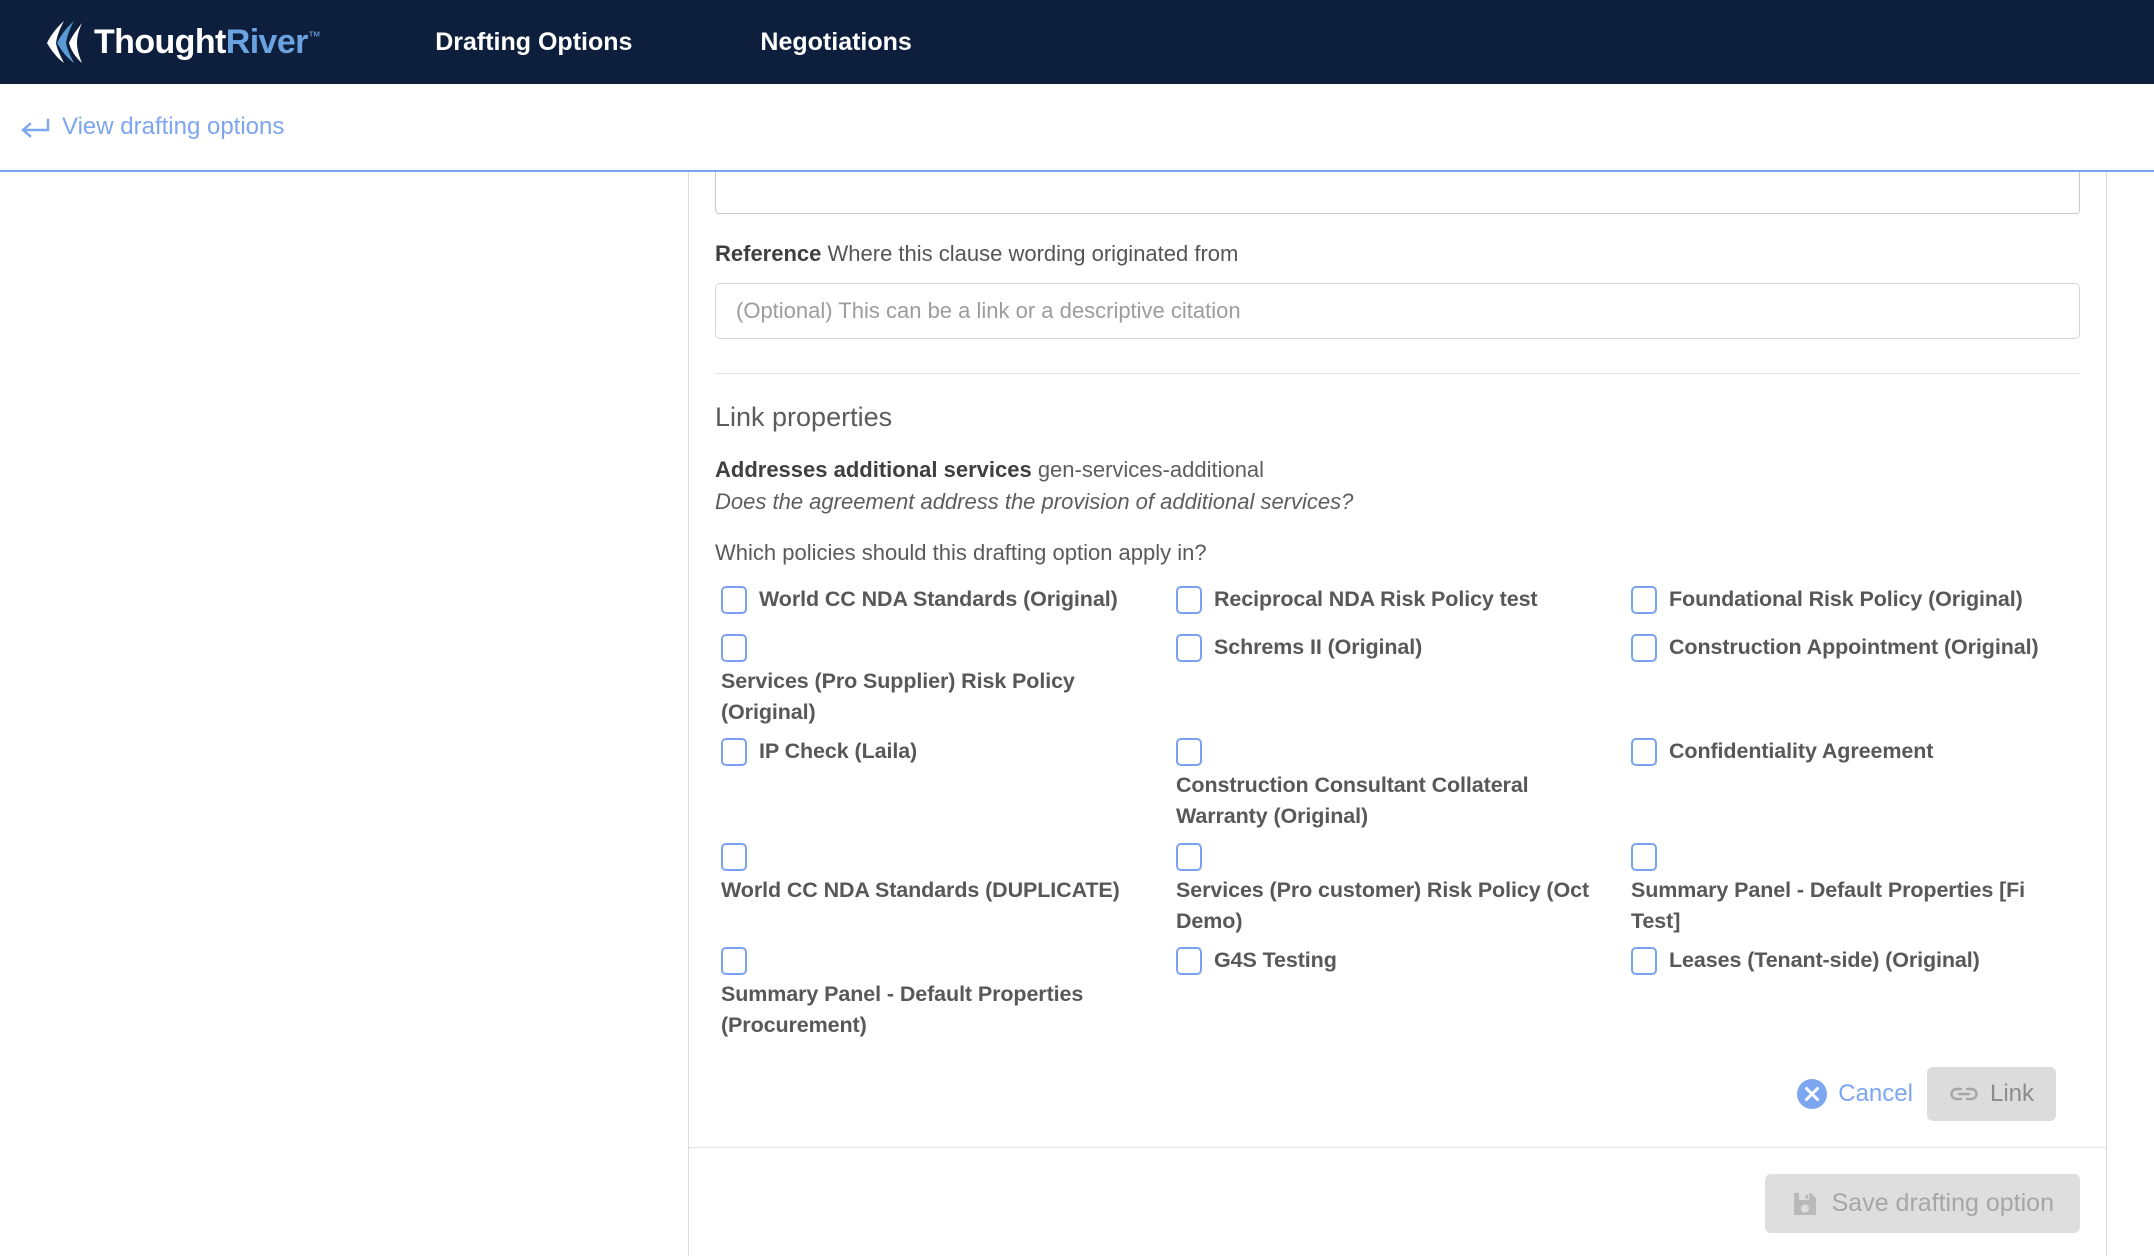 This screenshot has width=2154, height=1256. I want to click on reference-input, so click(1397, 310).